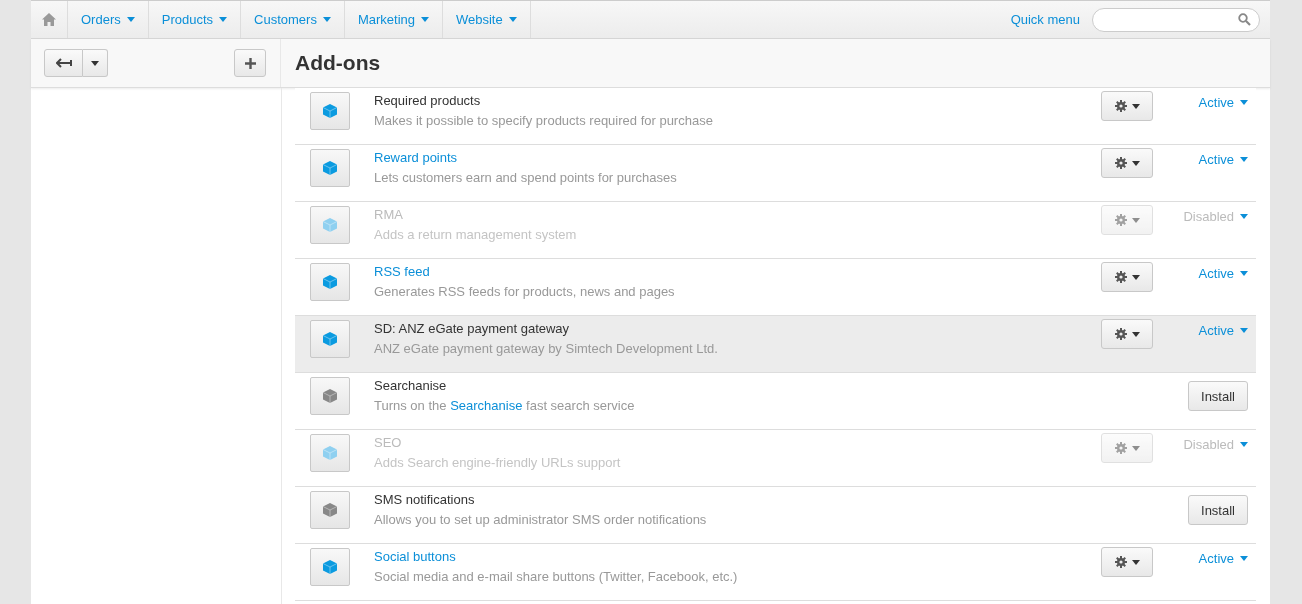  What do you see at coordinates (411, 386) in the screenshot?
I see `addon-name: Searchanise` at bounding box center [411, 386].